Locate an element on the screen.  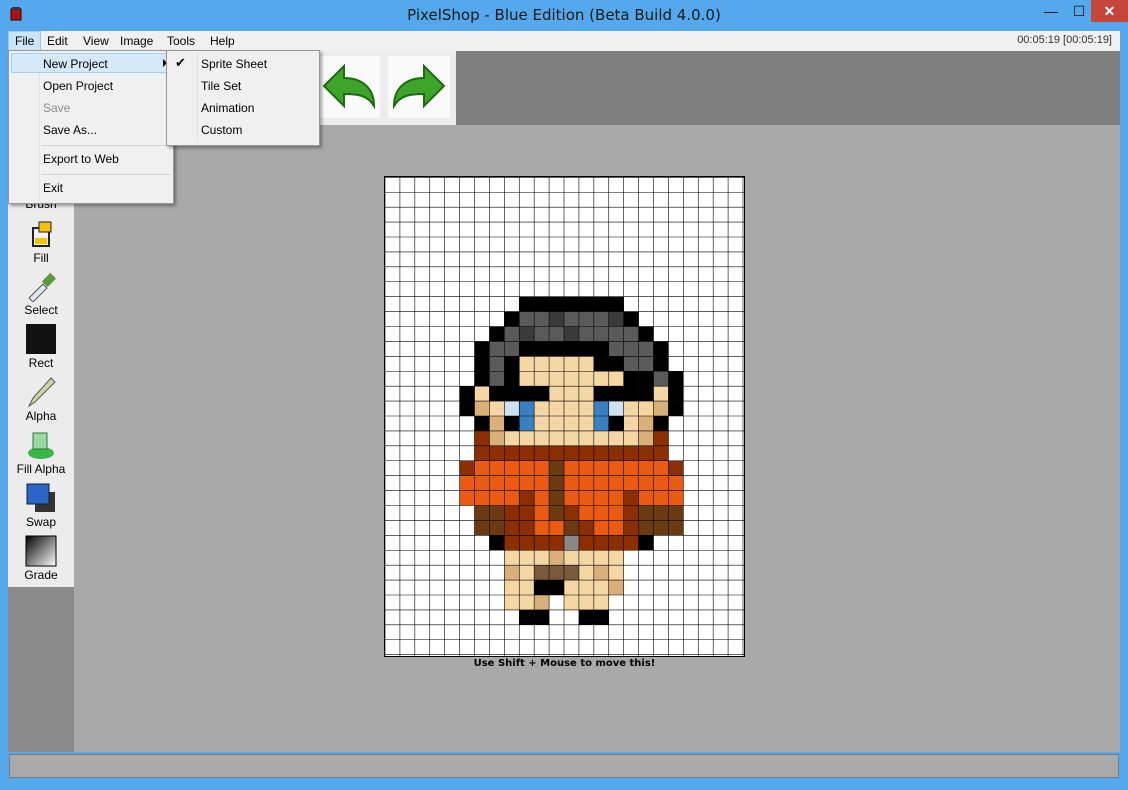
tool-fill: Fill is located at coordinates (41, 241).